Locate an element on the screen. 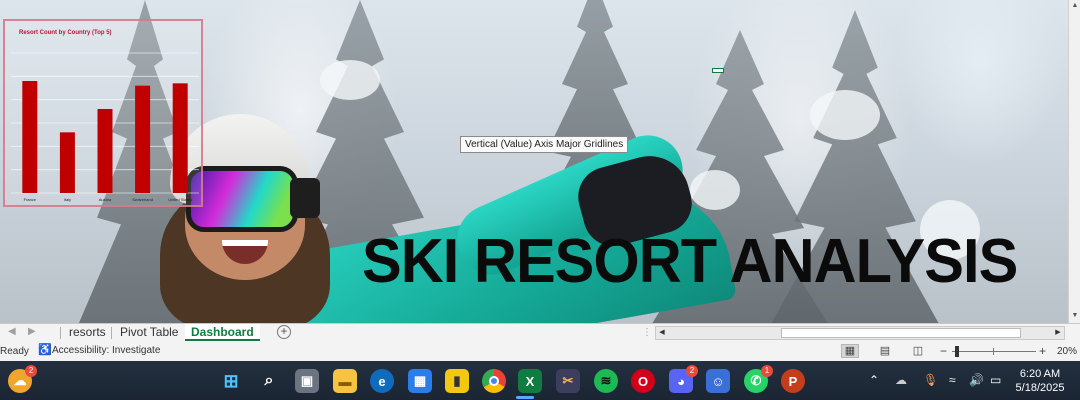 This screenshot has width=1080, height=400. wifi-icon: ≈ is located at coordinates (952, 380).